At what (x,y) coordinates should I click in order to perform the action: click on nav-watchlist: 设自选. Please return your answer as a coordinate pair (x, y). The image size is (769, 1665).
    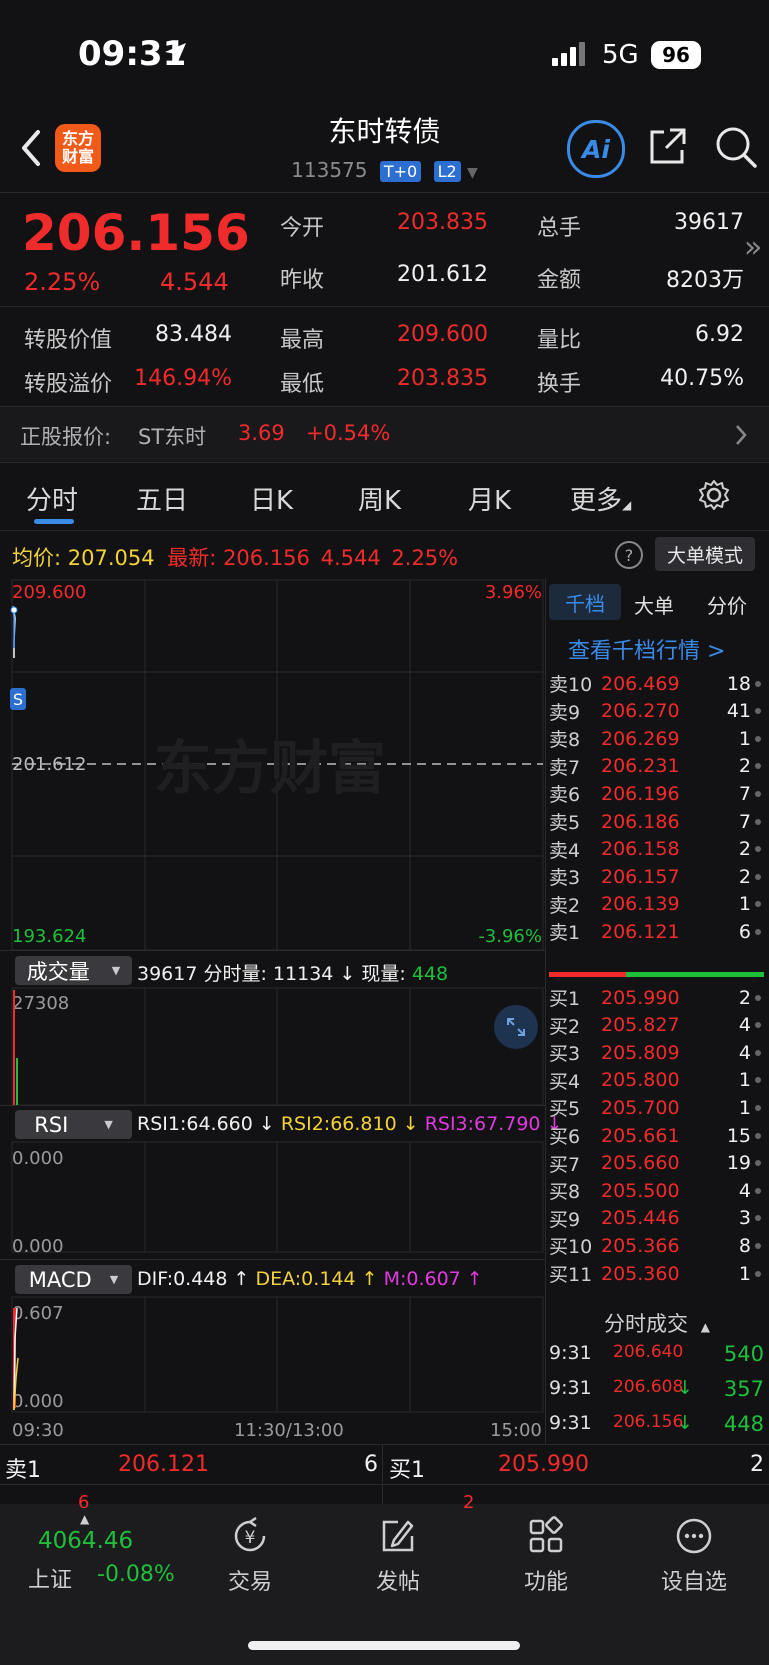
    Looking at the image, I should click on (694, 1564).